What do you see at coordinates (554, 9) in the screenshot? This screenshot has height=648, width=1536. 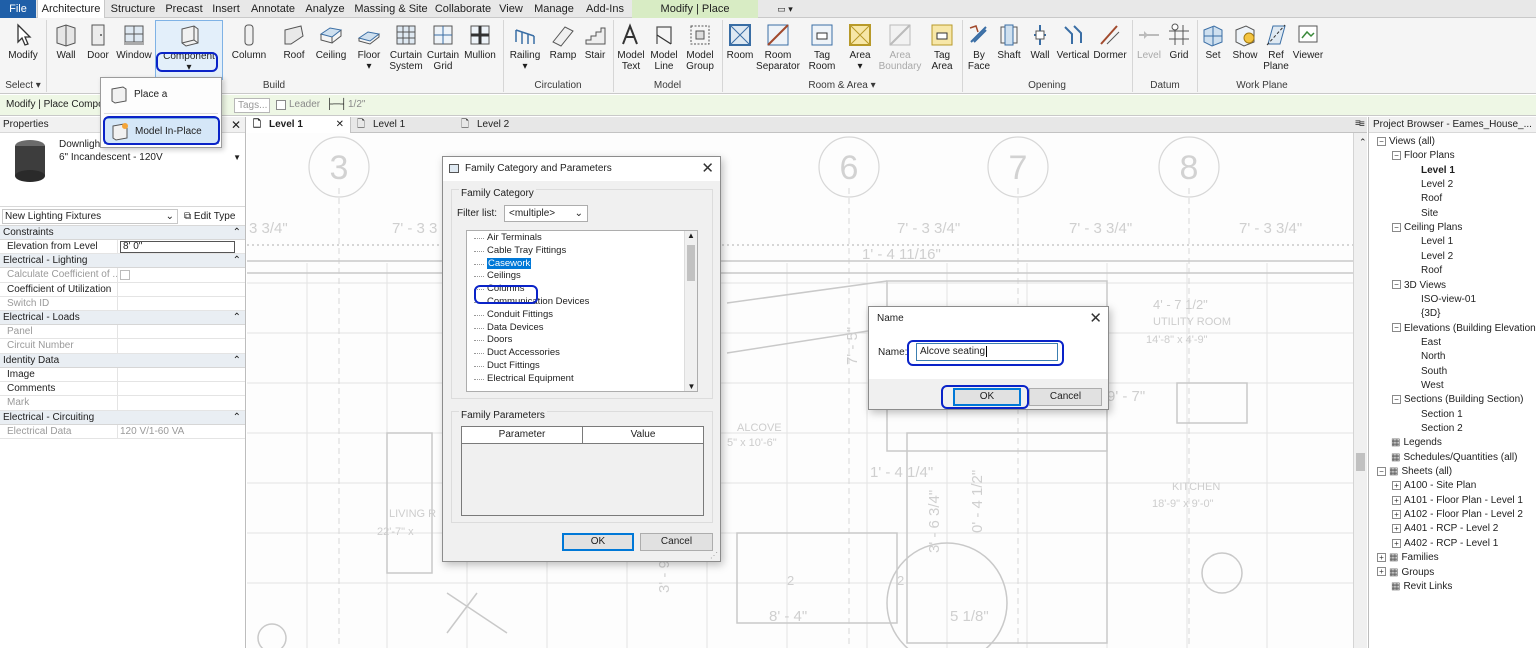 I see `tab-manage: Manage` at bounding box center [554, 9].